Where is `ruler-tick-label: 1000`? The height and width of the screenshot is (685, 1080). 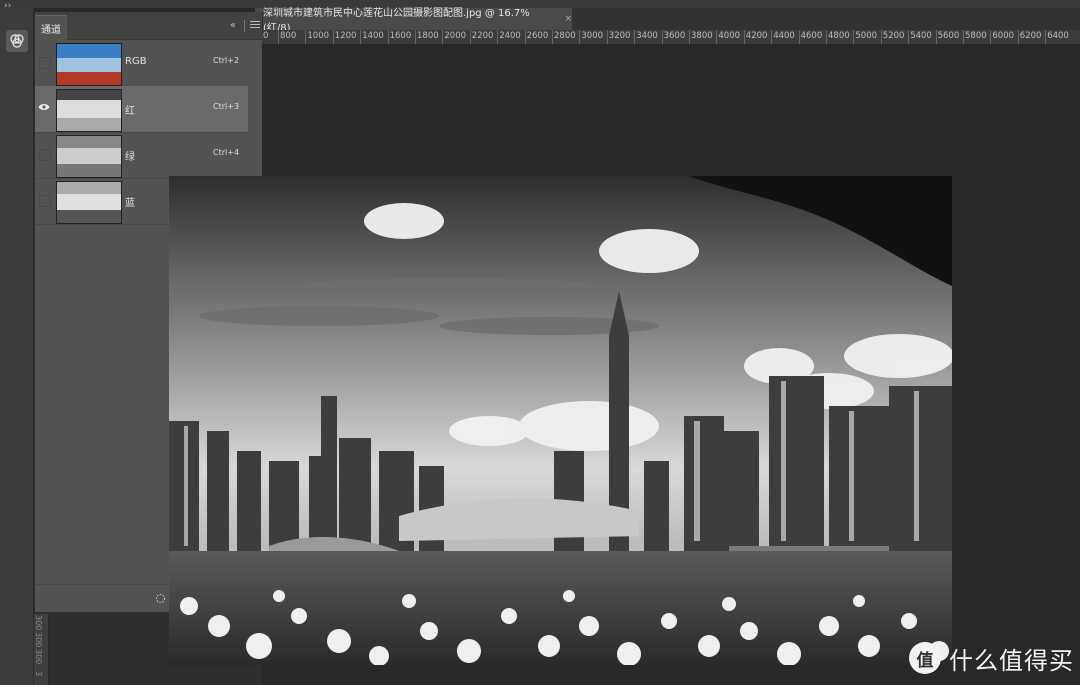
ruler-tick-label: 1000 is located at coordinates (318, 36).